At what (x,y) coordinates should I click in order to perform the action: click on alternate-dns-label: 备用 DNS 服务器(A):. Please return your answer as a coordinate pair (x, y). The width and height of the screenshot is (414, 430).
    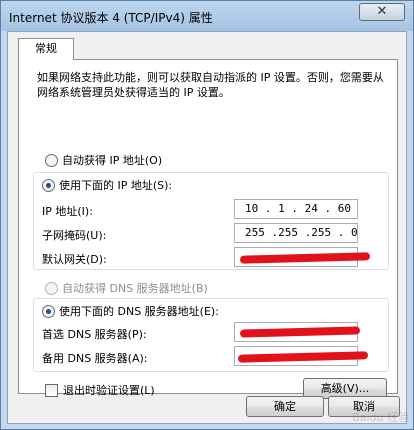
    Looking at the image, I should click on (95, 358).